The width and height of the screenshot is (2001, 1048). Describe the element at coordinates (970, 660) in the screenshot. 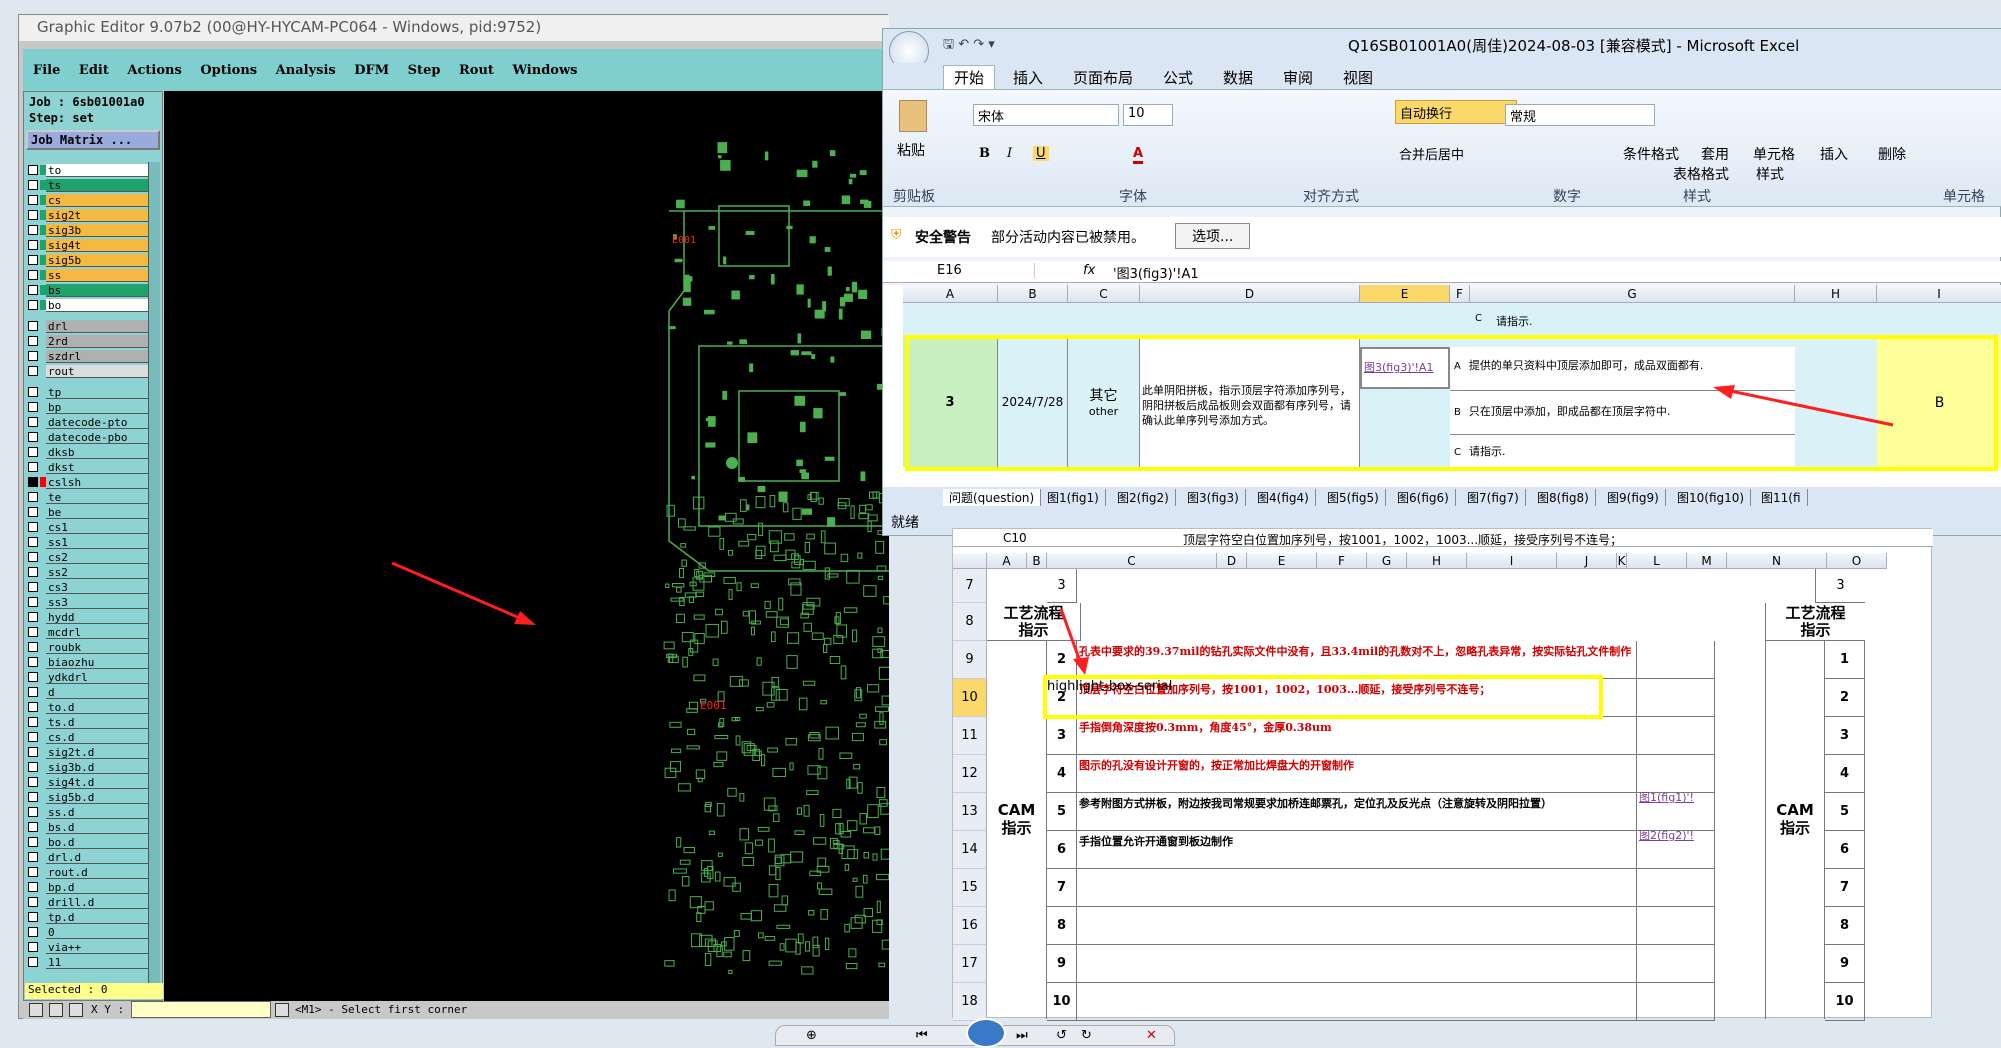

I see `sheet2-row-header: 9` at that location.